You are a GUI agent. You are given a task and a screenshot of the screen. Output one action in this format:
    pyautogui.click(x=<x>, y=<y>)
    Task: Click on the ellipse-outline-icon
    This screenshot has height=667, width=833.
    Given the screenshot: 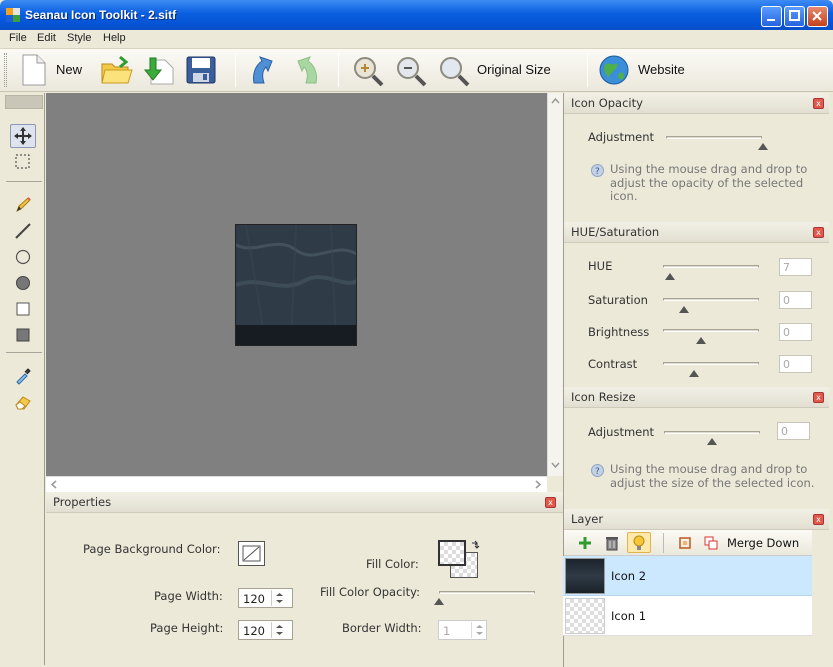 What is the action you would take?
    pyautogui.click(x=23, y=257)
    